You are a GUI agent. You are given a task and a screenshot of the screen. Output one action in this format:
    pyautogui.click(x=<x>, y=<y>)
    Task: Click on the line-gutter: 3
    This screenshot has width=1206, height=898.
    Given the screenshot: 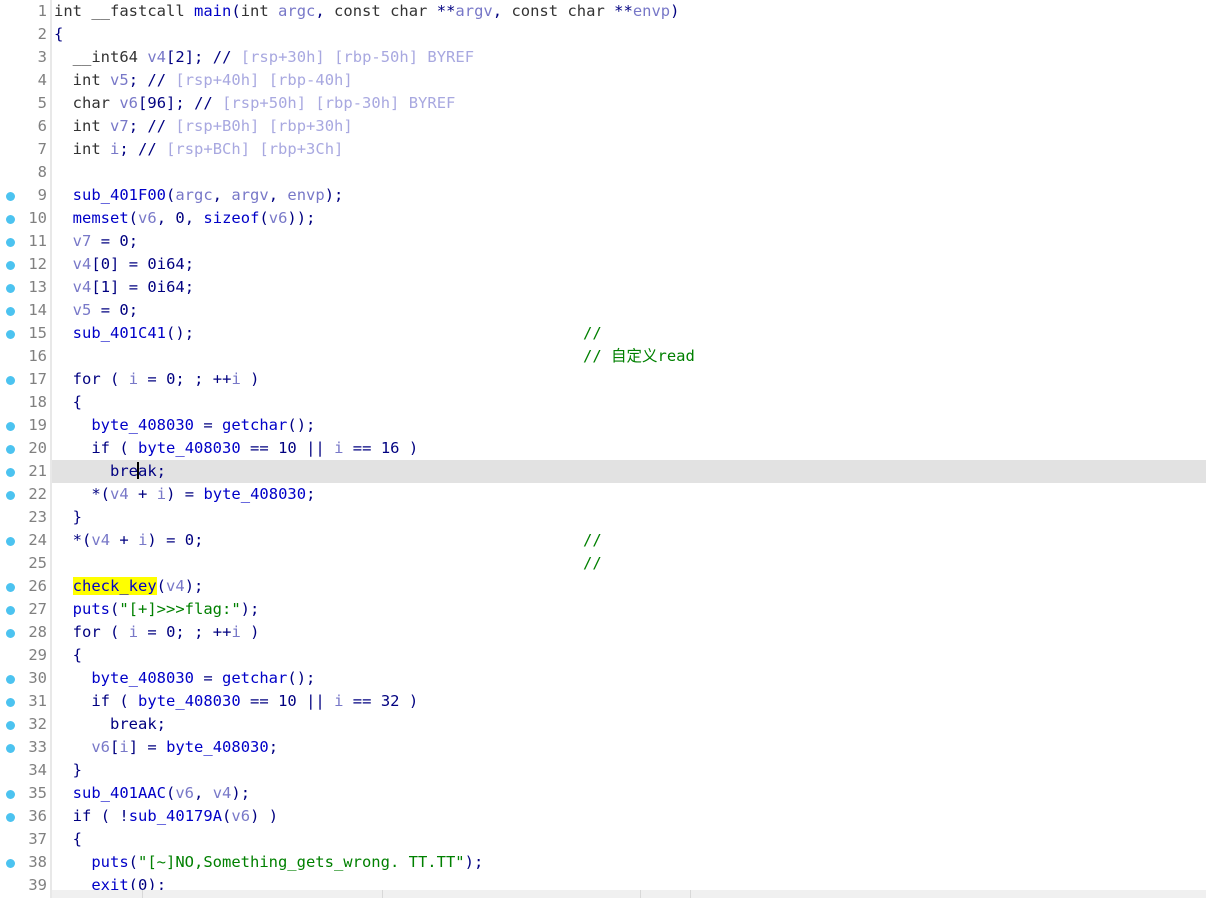 What is the action you would take?
    pyautogui.click(x=25, y=57)
    